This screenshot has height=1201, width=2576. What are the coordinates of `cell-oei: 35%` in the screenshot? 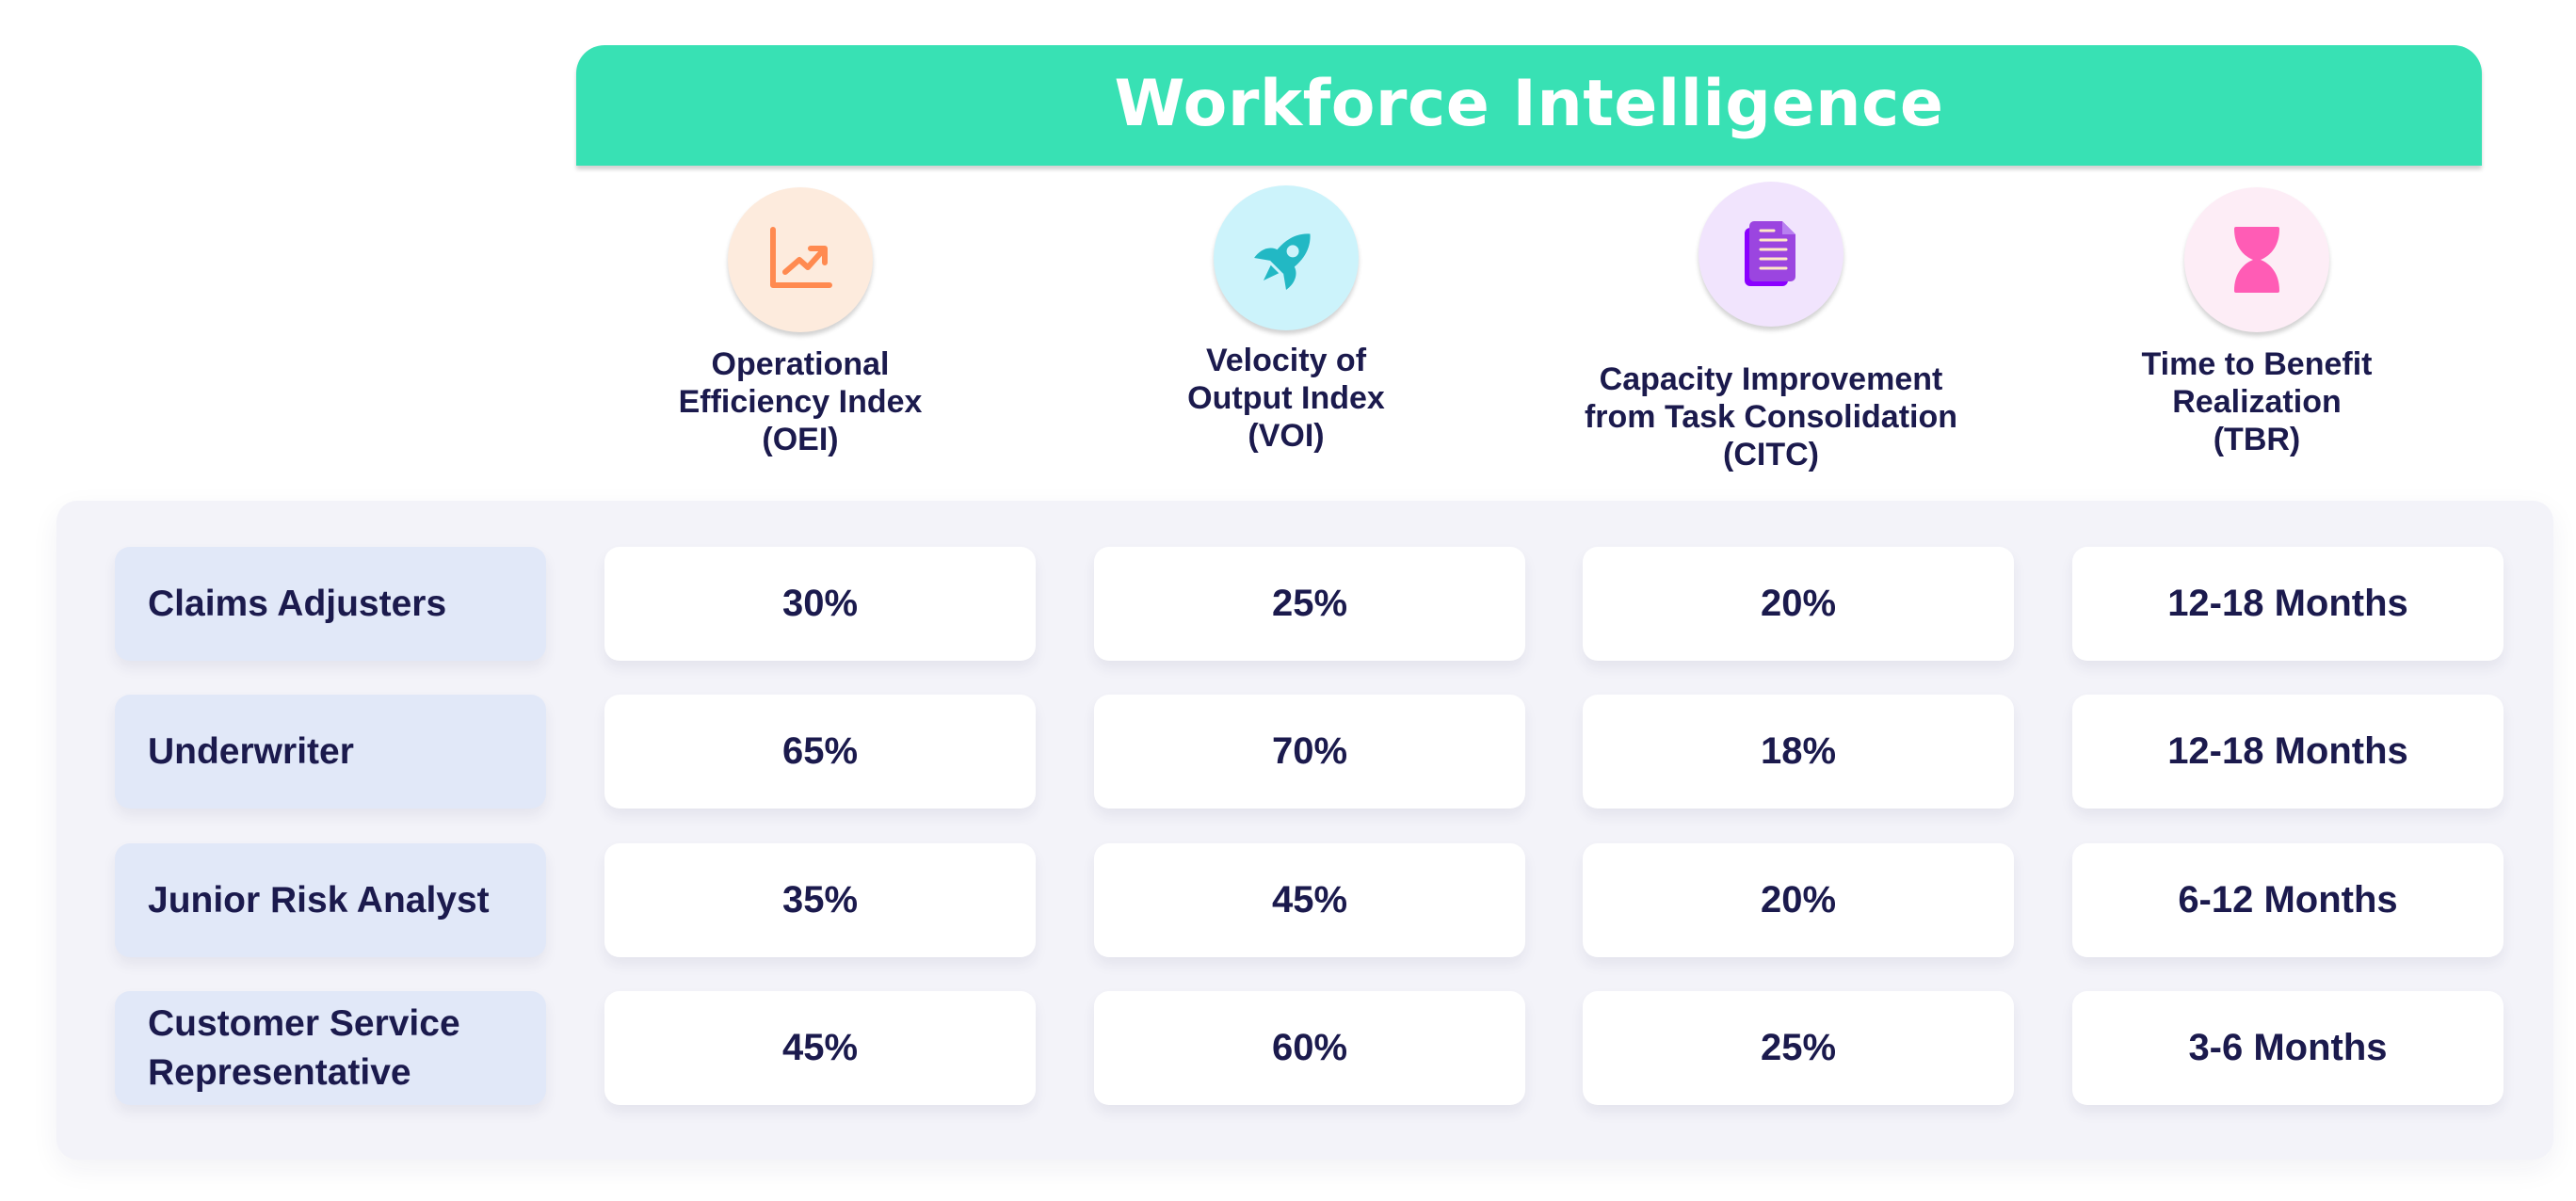 It's located at (820, 900).